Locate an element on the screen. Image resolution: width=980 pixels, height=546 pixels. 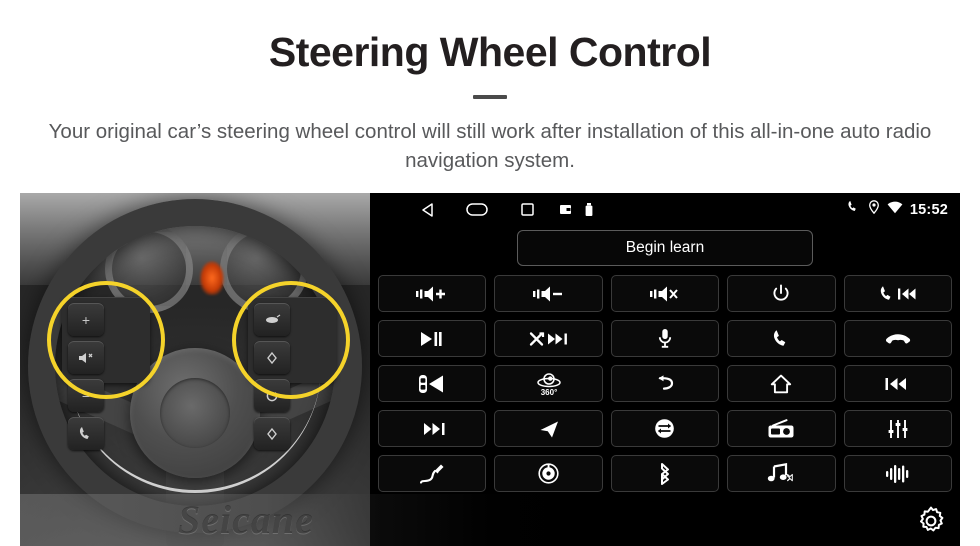
next-track-icon is located at coordinates (434, 428).